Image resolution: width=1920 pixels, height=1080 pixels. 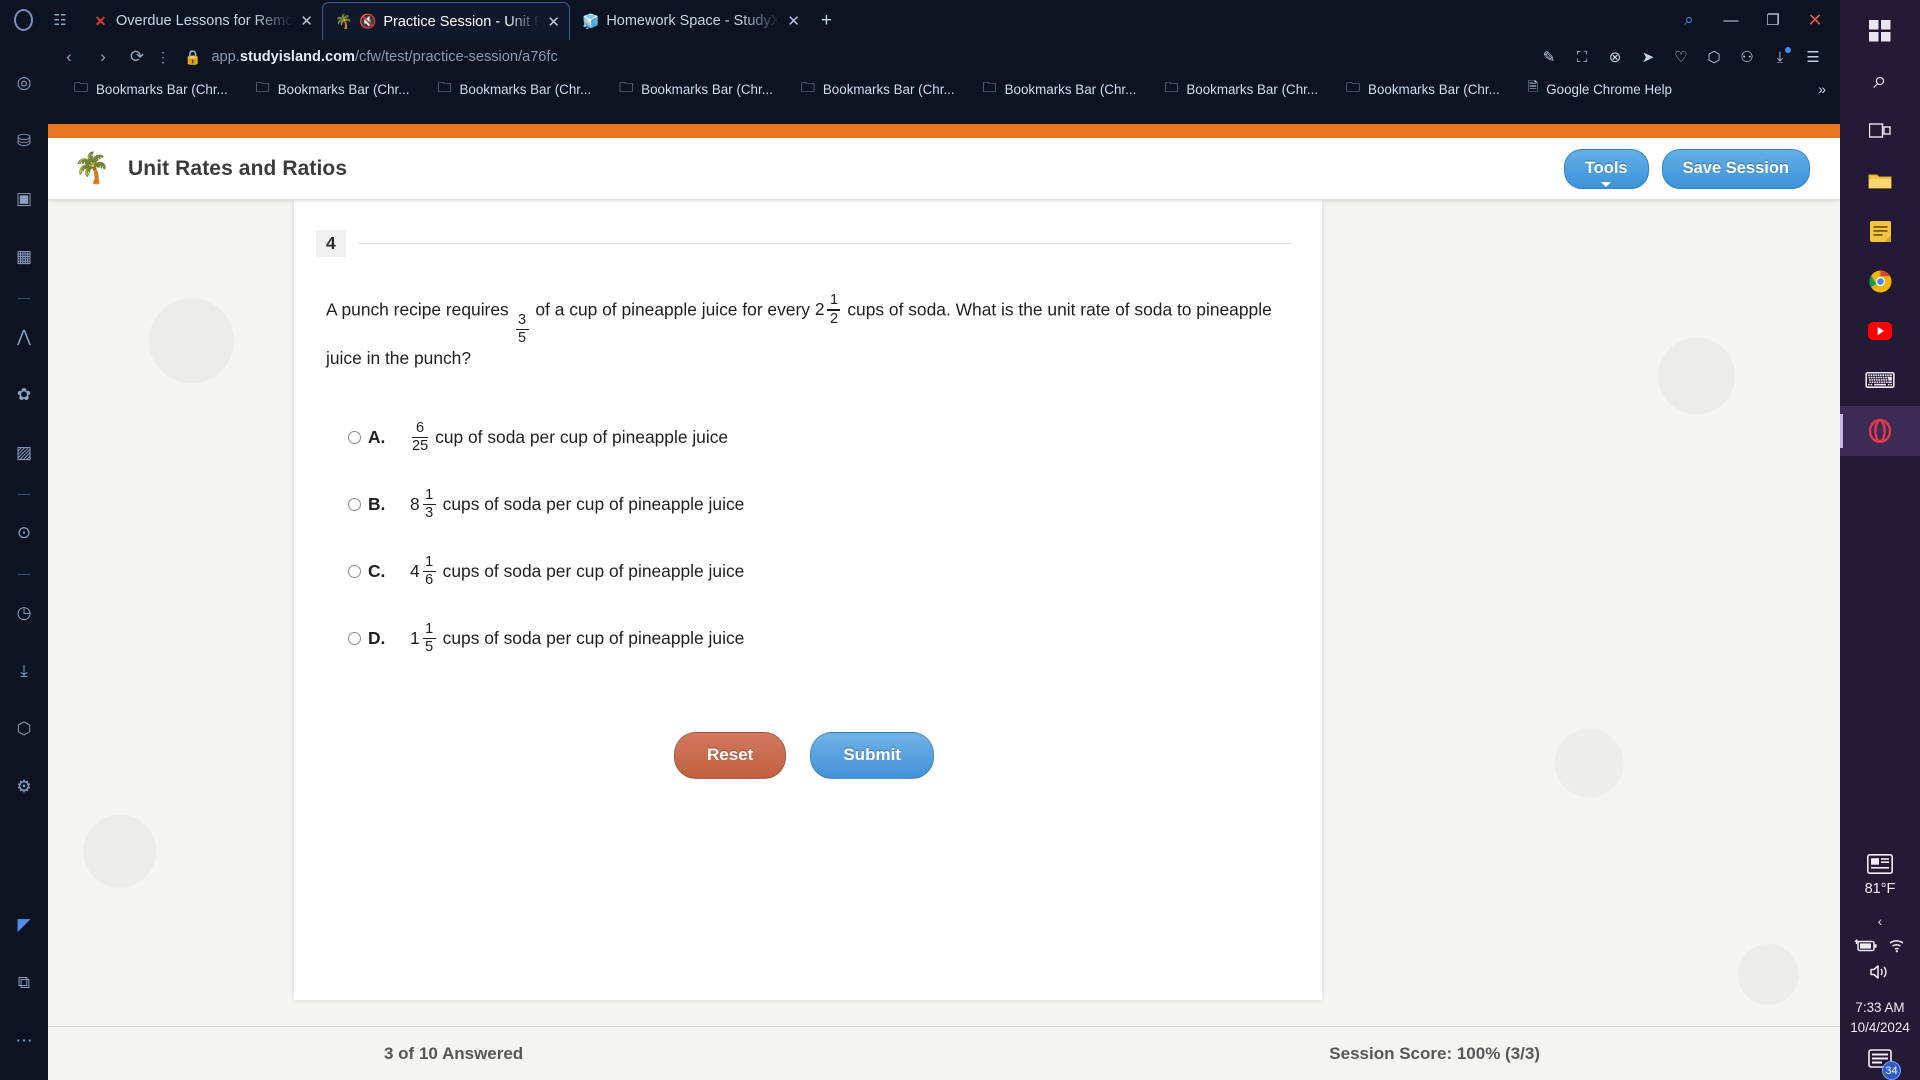 What do you see at coordinates (1773, 20) in the screenshot?
I see `maximize-button: ❐` at bounding box center [1773, 20].